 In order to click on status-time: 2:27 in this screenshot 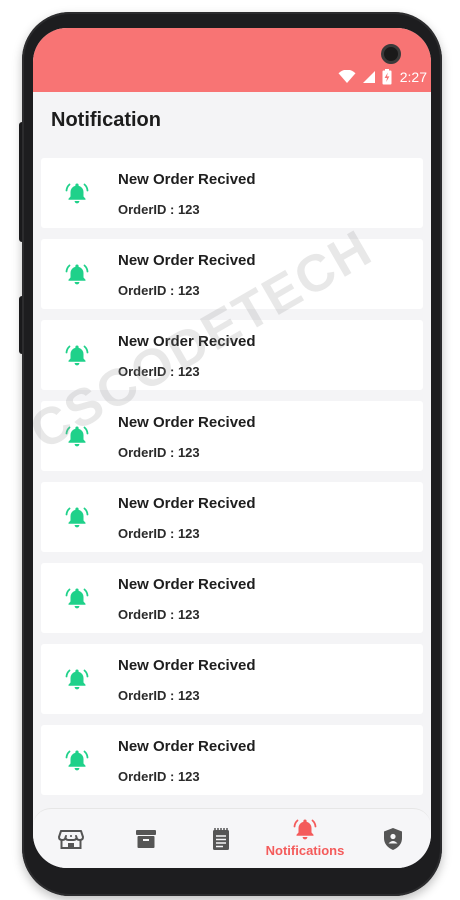, I will do `click(413, 77)`.